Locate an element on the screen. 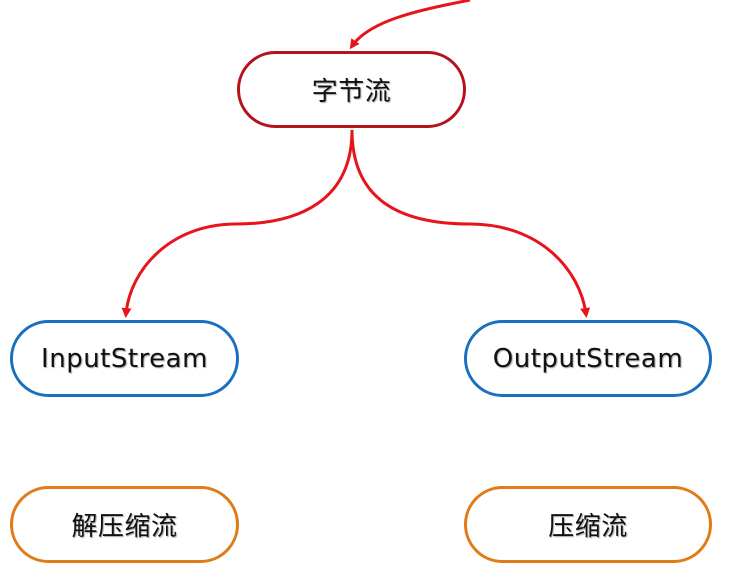 Image resolution: width=741 pixels, height=585 pixels. byte-stream-node: 字节流 is located at coordinates (351, 89).